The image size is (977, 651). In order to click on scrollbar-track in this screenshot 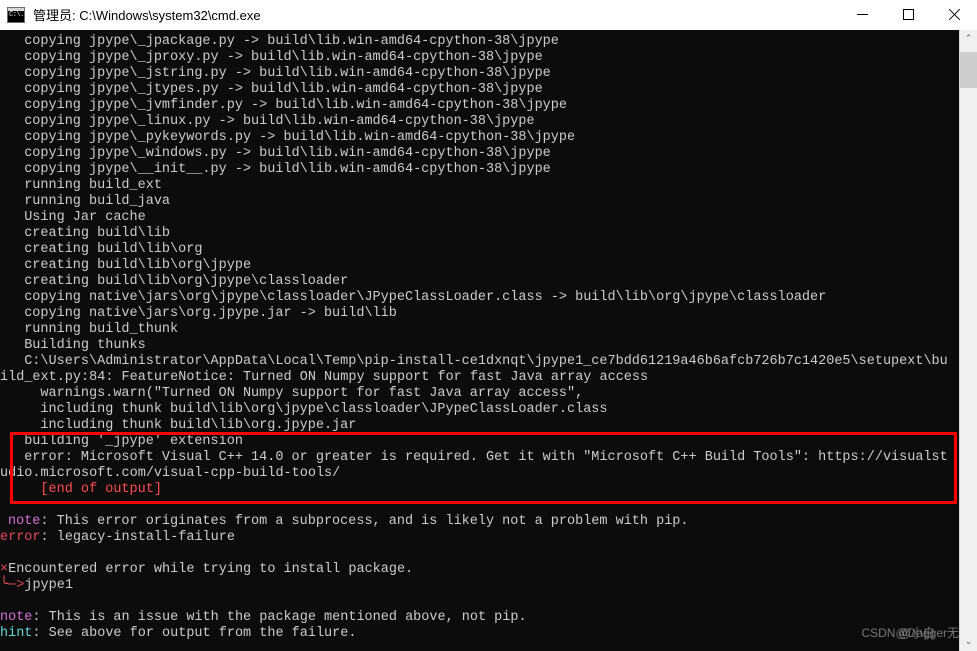, I will do `click(968, 340)`.